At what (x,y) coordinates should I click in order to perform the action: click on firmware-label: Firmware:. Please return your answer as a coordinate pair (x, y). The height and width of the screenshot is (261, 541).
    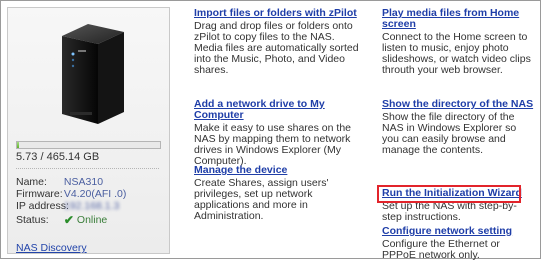
    Looking at the image, I should click on (39, 194).